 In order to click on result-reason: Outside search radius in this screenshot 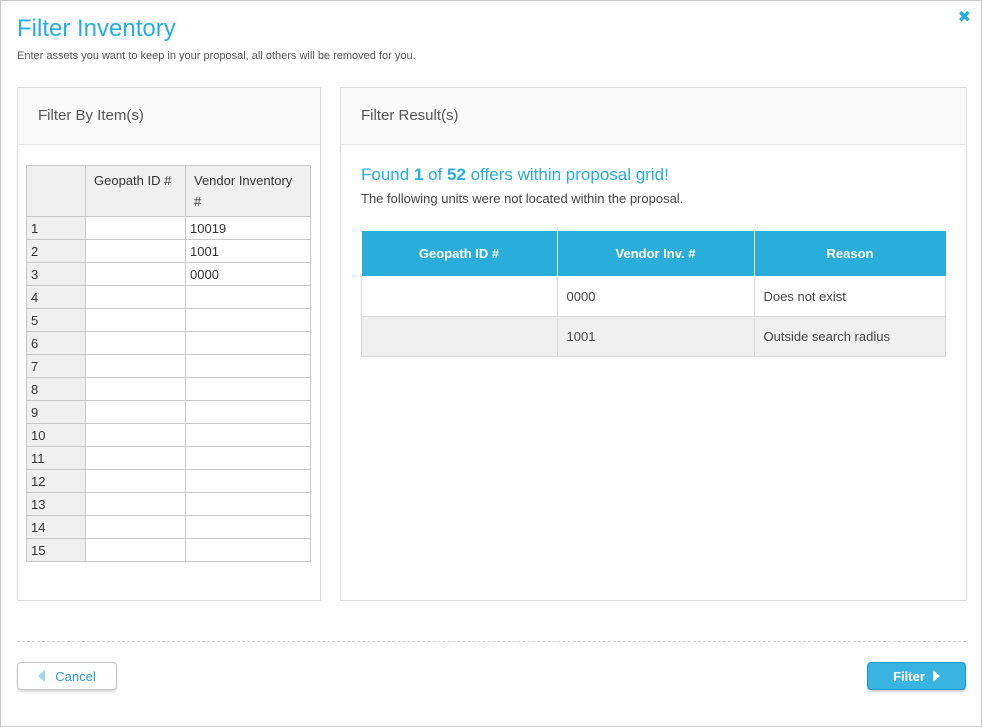, I will do `click(849, 336)`.